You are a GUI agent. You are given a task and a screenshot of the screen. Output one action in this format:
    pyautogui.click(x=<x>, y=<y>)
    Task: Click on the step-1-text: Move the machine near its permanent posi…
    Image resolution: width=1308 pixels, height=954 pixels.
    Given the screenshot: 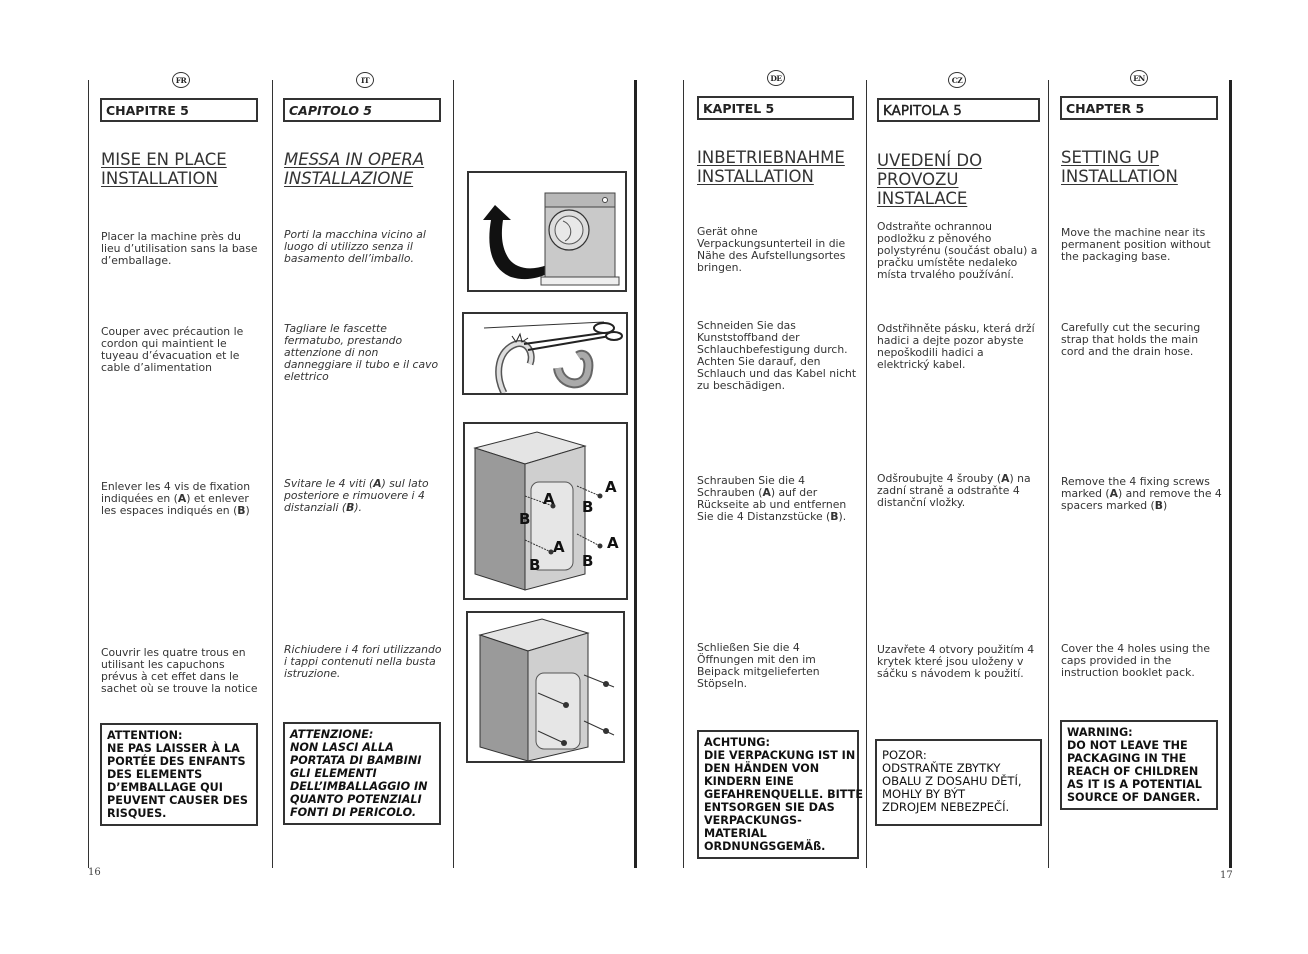 What is the action you would take?
    pyautogui.click(x=1136, y=245)
    